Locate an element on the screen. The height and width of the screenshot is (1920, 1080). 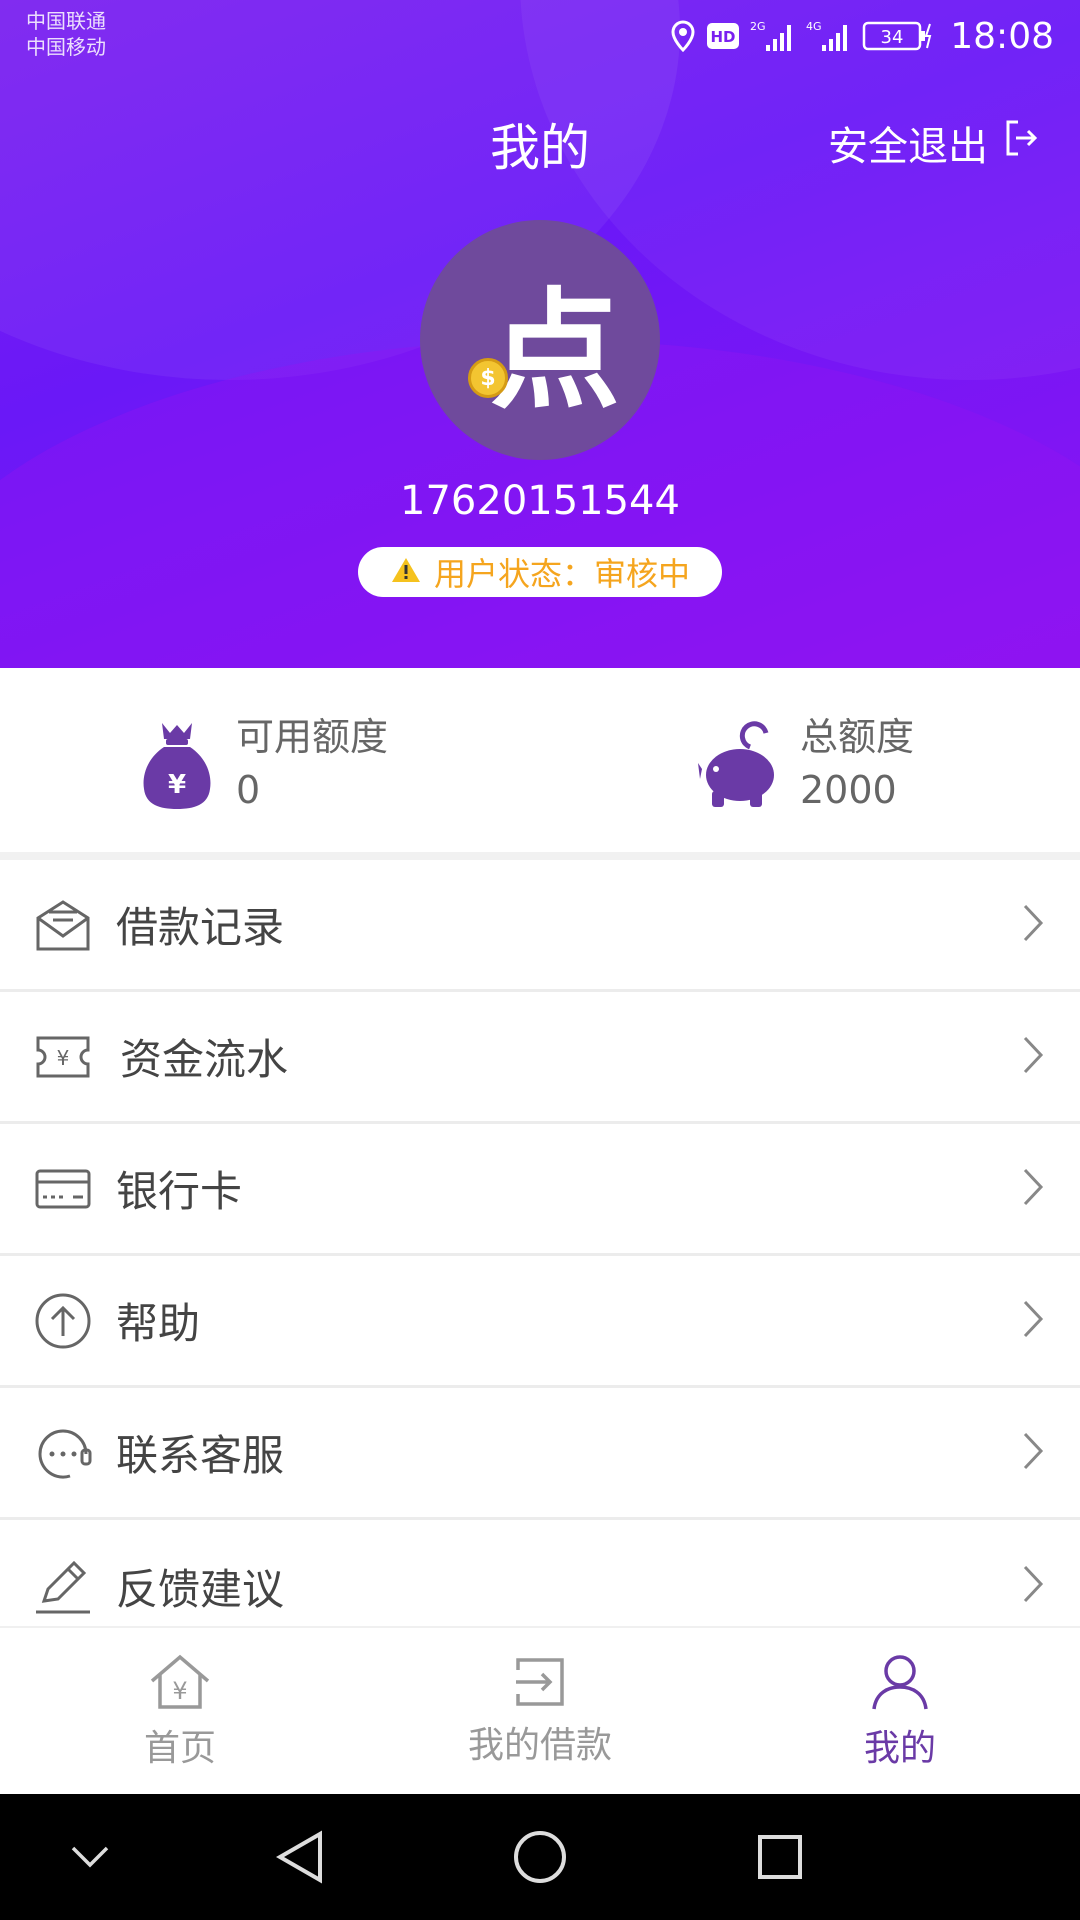
bank-card-icon is located at coordinates (63, 1189).